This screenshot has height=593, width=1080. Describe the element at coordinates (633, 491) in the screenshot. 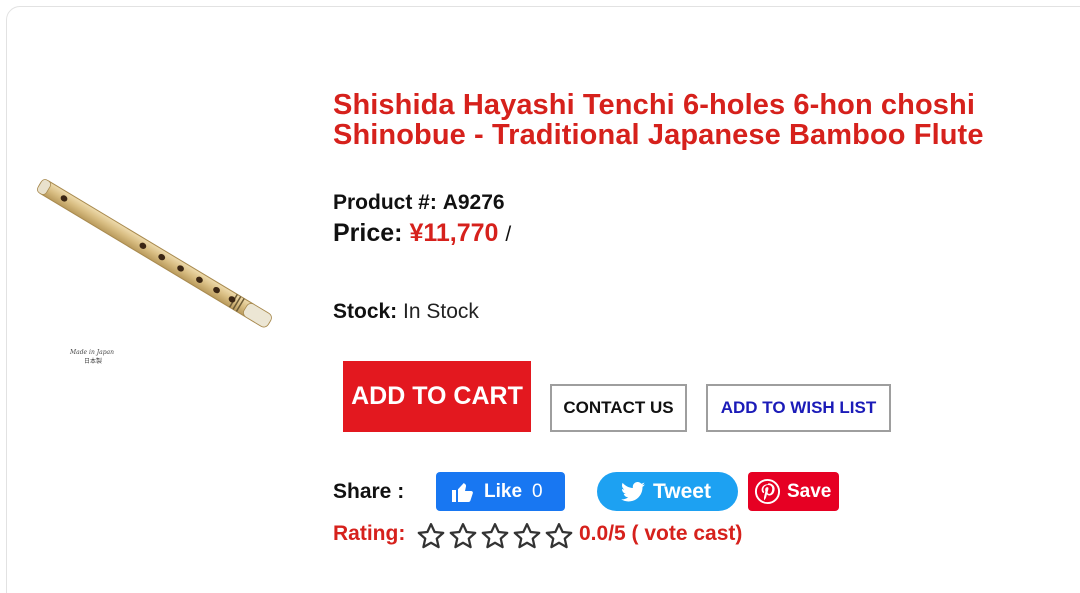

I see `twitter-bird-icon` at that location.